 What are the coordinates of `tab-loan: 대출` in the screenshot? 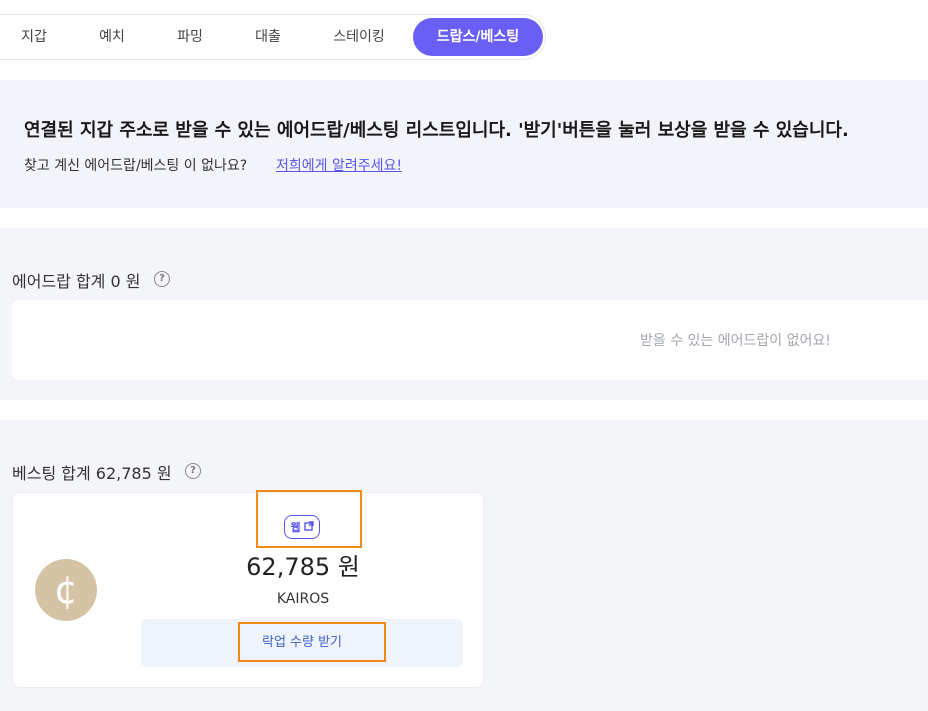 It's located at (268, 37).